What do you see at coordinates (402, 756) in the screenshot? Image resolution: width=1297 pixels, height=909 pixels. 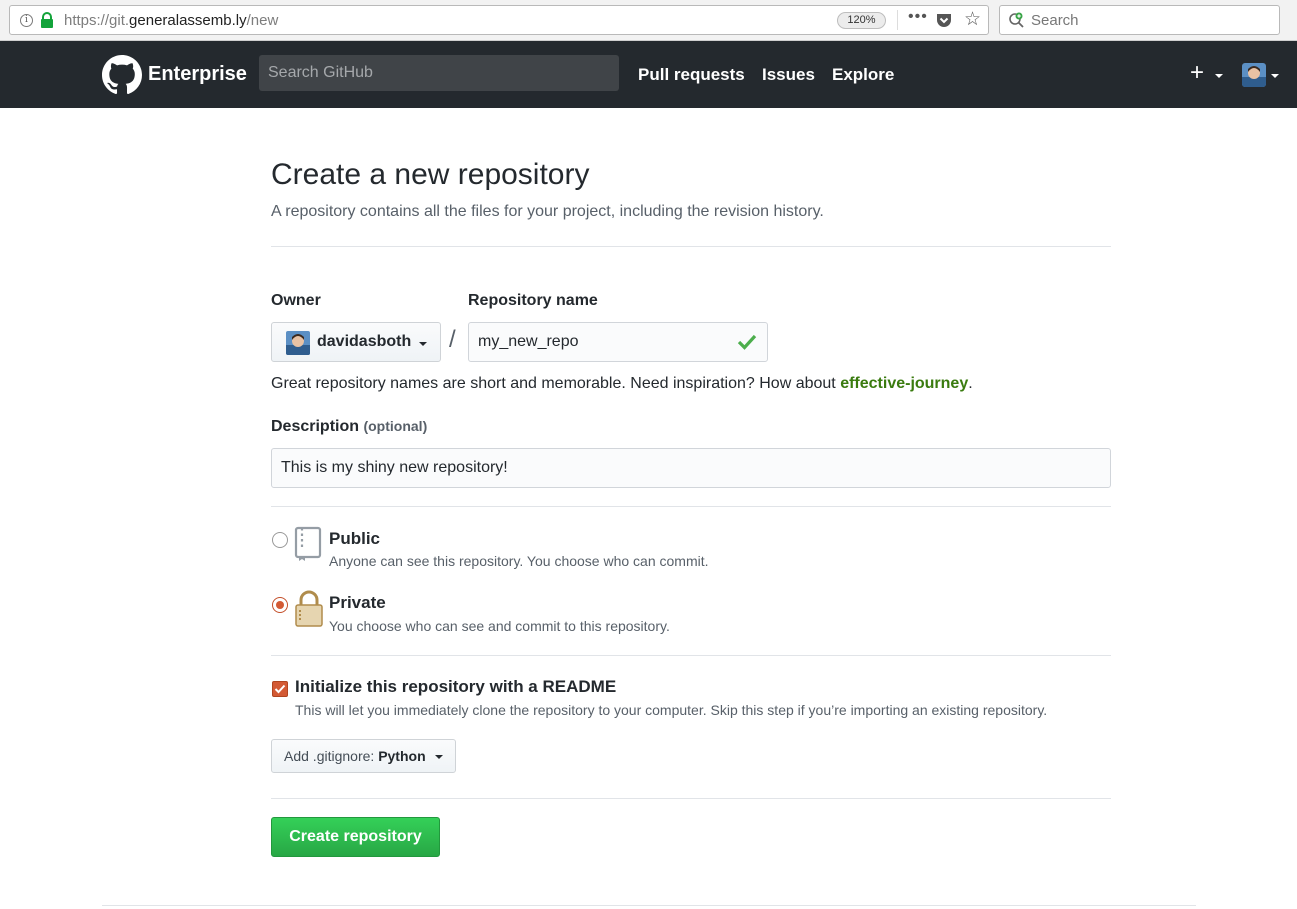 I see `gitignore-selected-value: Python` at bounding box center [402, 756].